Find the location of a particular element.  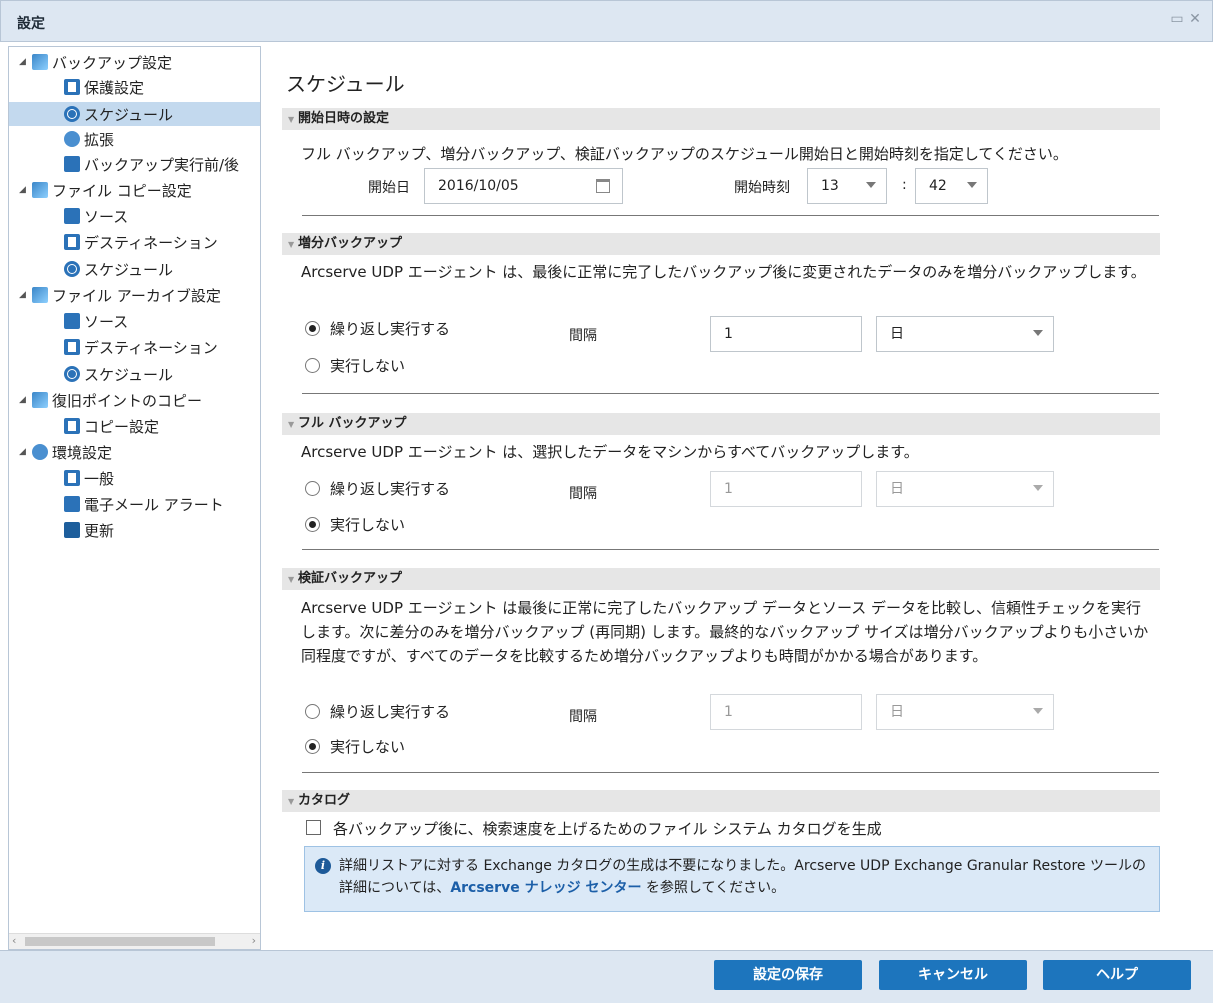

knowledge-center-link: Arcserve ナレッジ センター is located at coordinates (545, 888).